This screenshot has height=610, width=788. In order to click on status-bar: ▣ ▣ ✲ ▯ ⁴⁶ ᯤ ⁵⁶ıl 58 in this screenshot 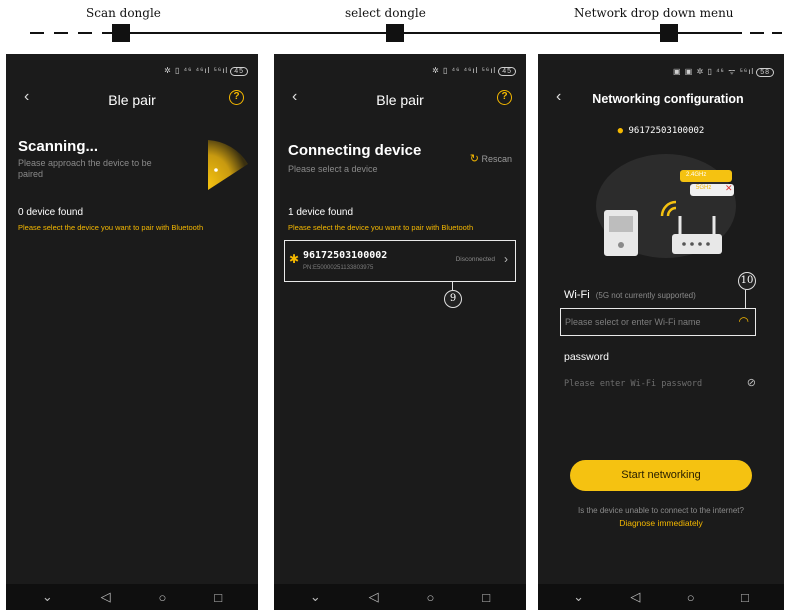, I will do `click(723, 71)`.